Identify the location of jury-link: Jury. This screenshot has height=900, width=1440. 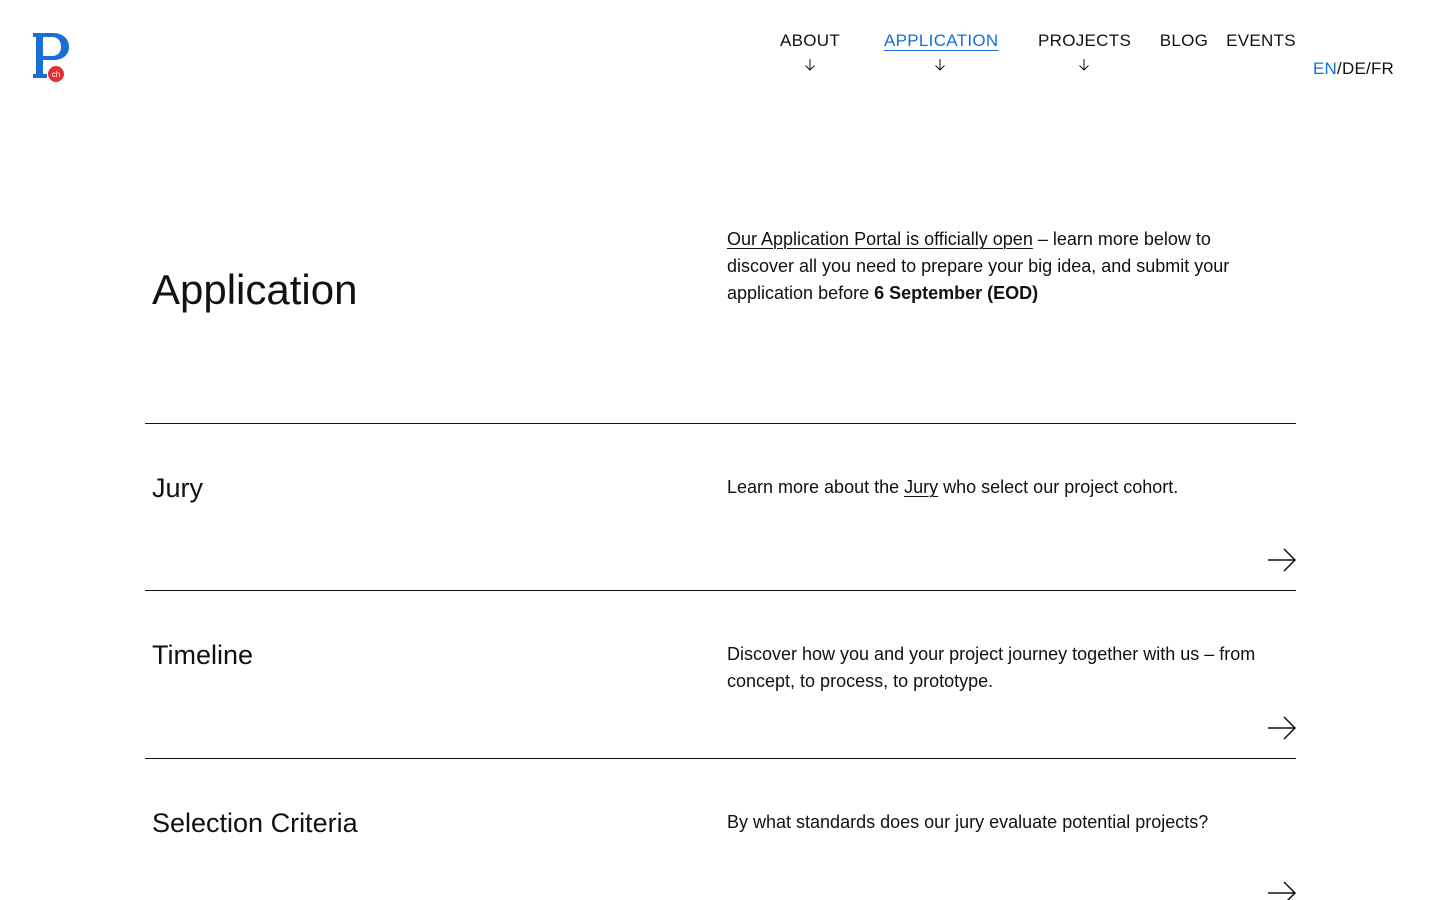
(921, 487).